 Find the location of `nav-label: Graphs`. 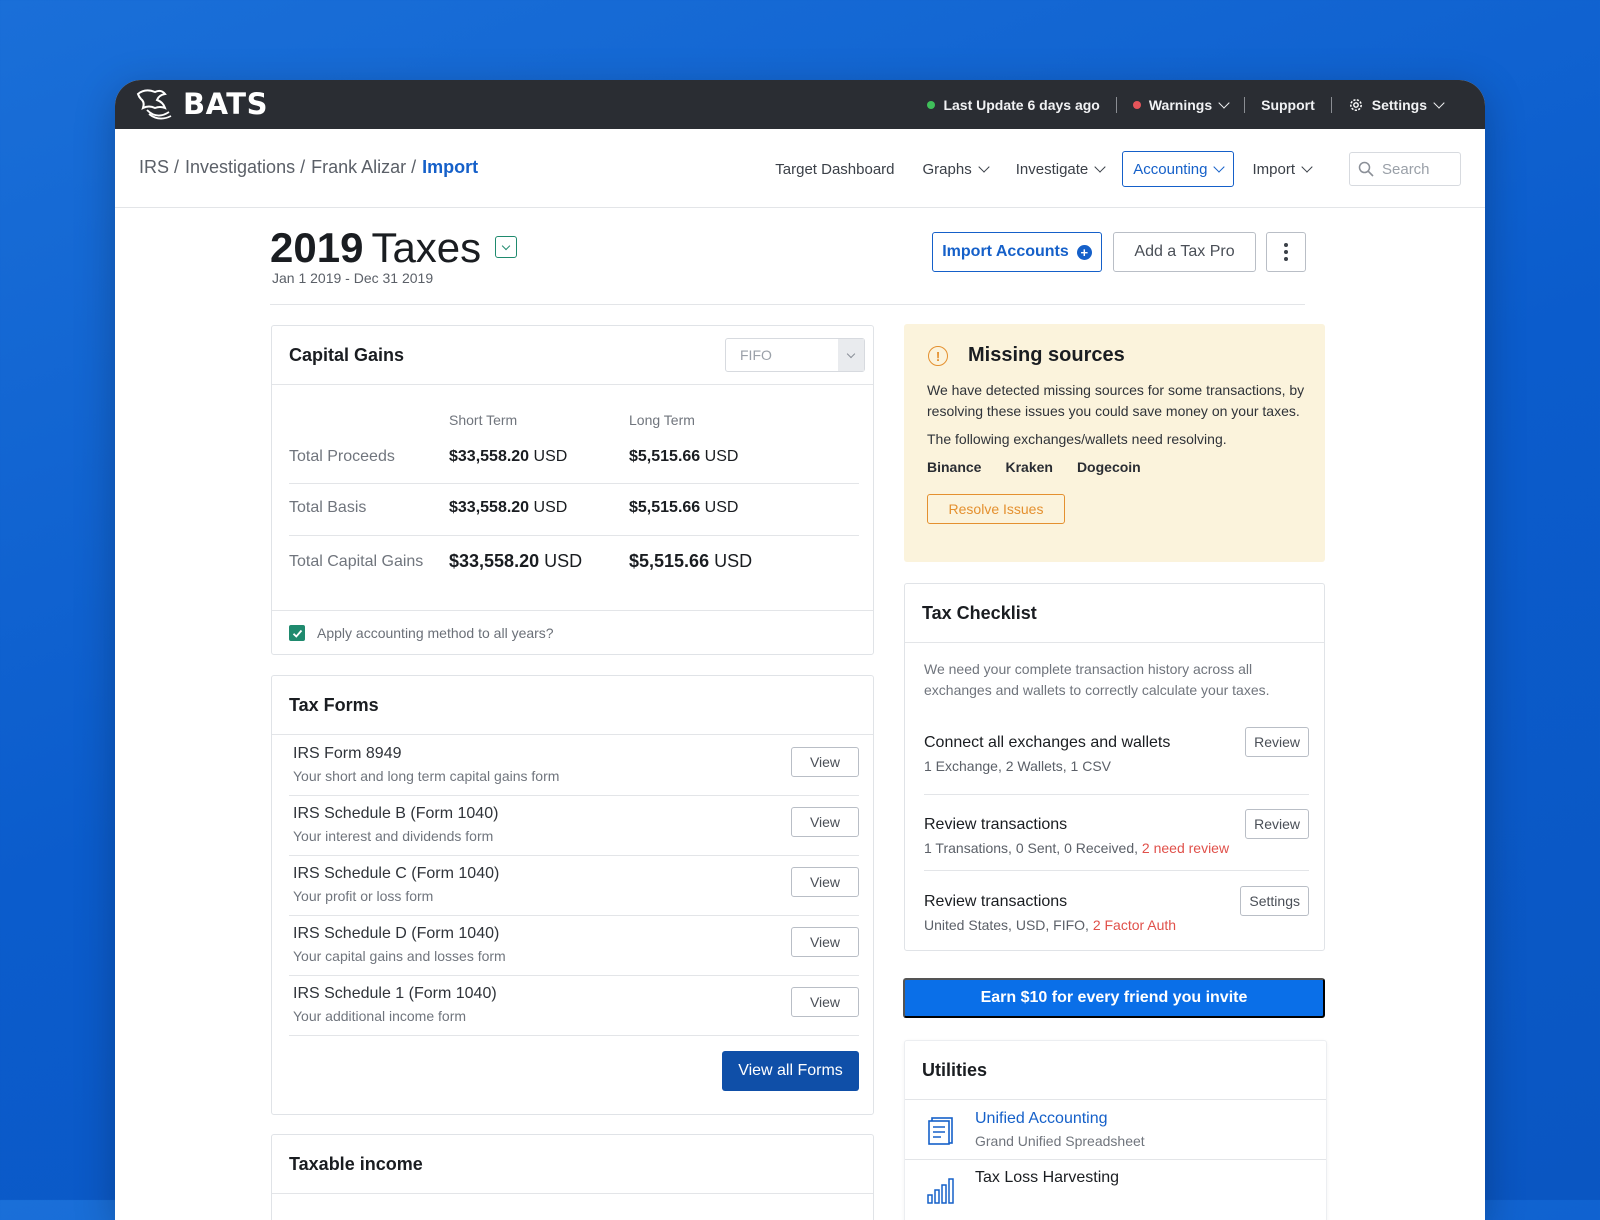

nav-label: Graphs is located at coordinates (947, 169).